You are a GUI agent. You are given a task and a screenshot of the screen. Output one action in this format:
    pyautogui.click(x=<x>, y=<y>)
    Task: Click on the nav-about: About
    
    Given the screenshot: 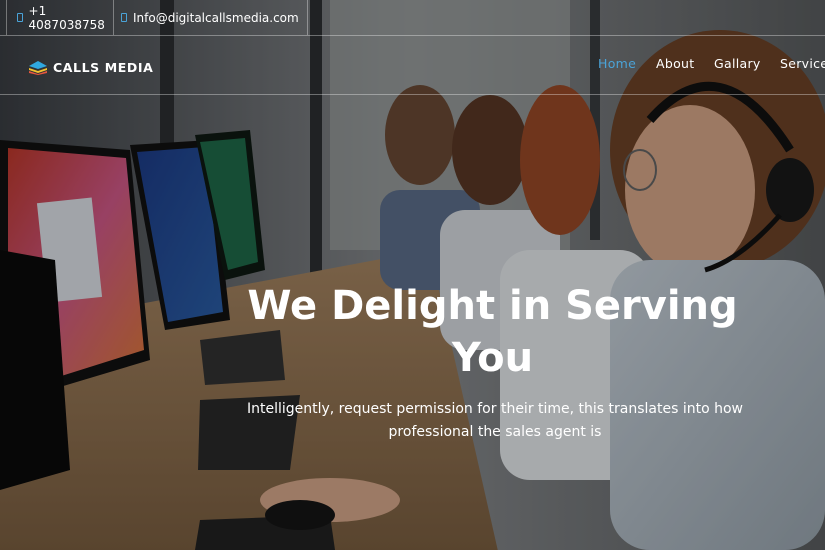 What is the action you would take?
    pyautogui.click(x=675, y=63)
    